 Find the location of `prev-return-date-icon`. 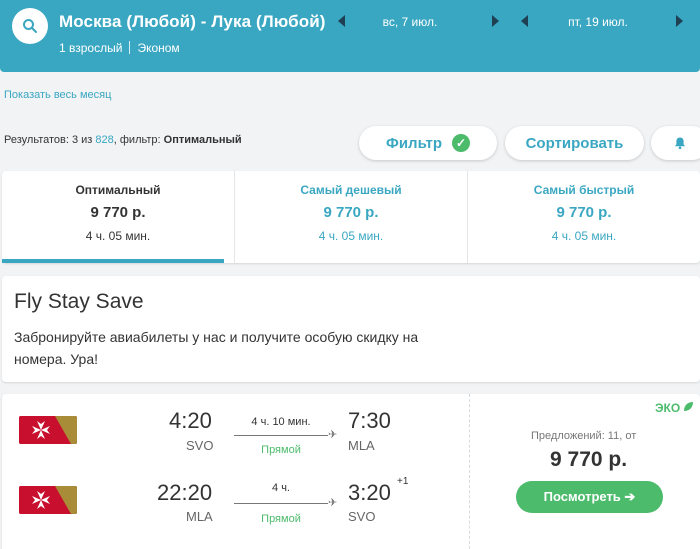

prev-return-date-icon is located at coordinates (524, 21).